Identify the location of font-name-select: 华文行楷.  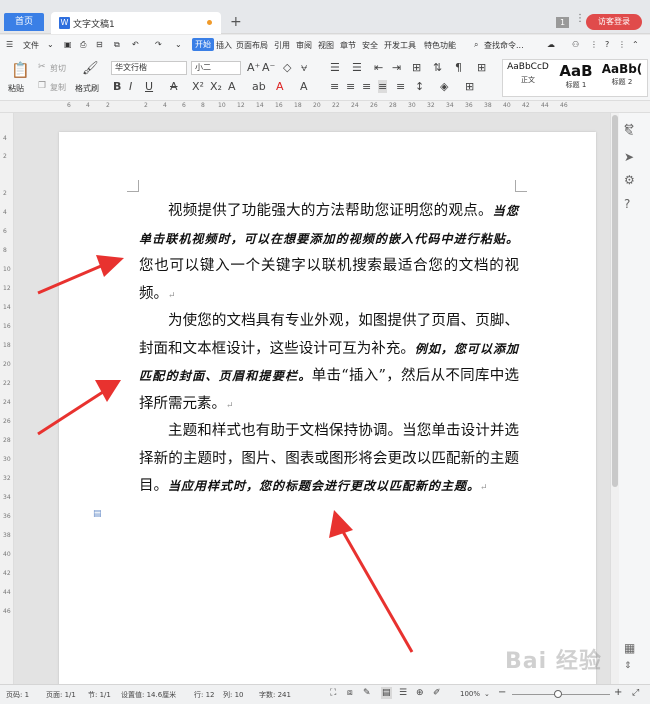
(149, 68).